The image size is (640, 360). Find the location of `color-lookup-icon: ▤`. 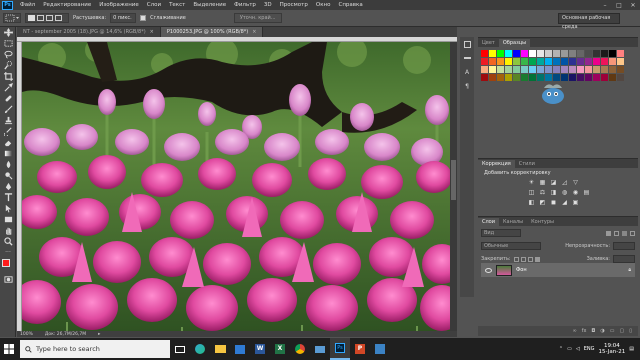

color-lookup-icon: ▤ is located at coordinates (586, 192).